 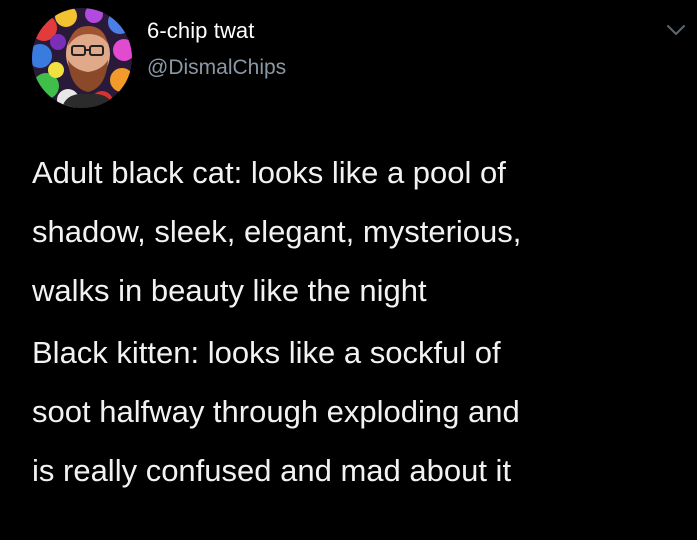 I want to click on author-handle: @DismalChips, so click(x=216, y=68).